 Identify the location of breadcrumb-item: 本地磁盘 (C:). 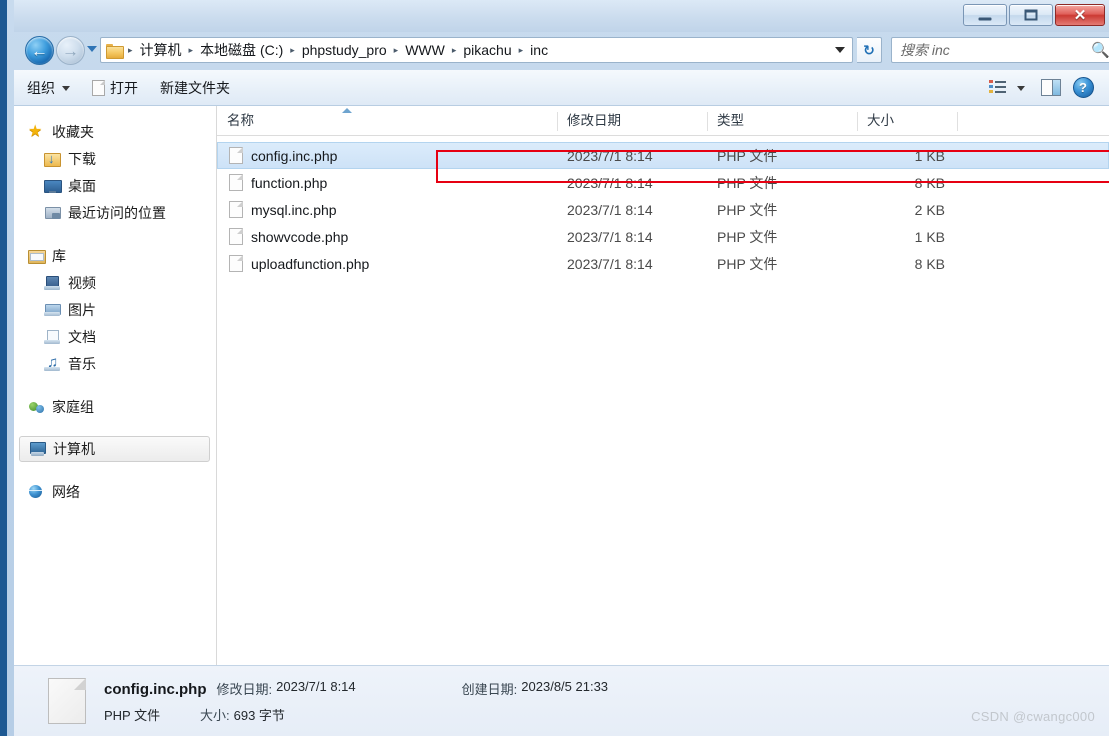
(241, 50).